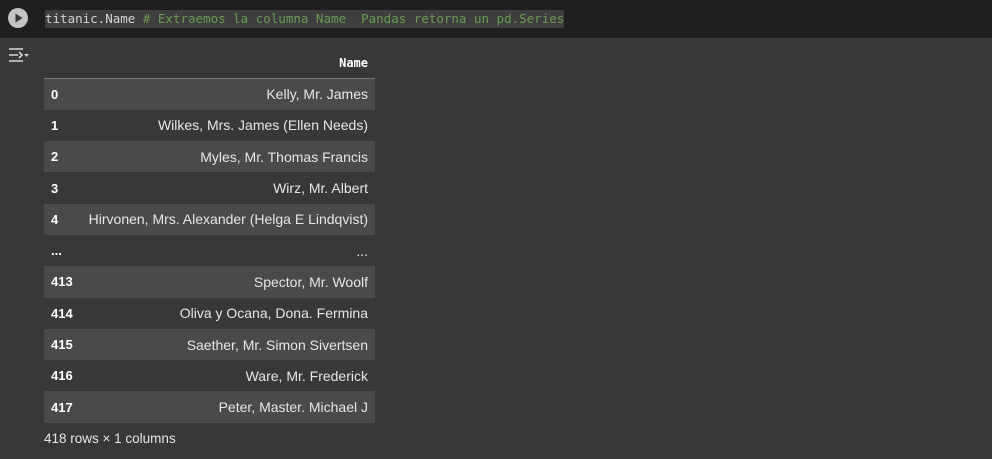 This screenshot has width=992, height=459. I want to click on name-cell: Ware, Mr. Frederick, so click(306, 375).